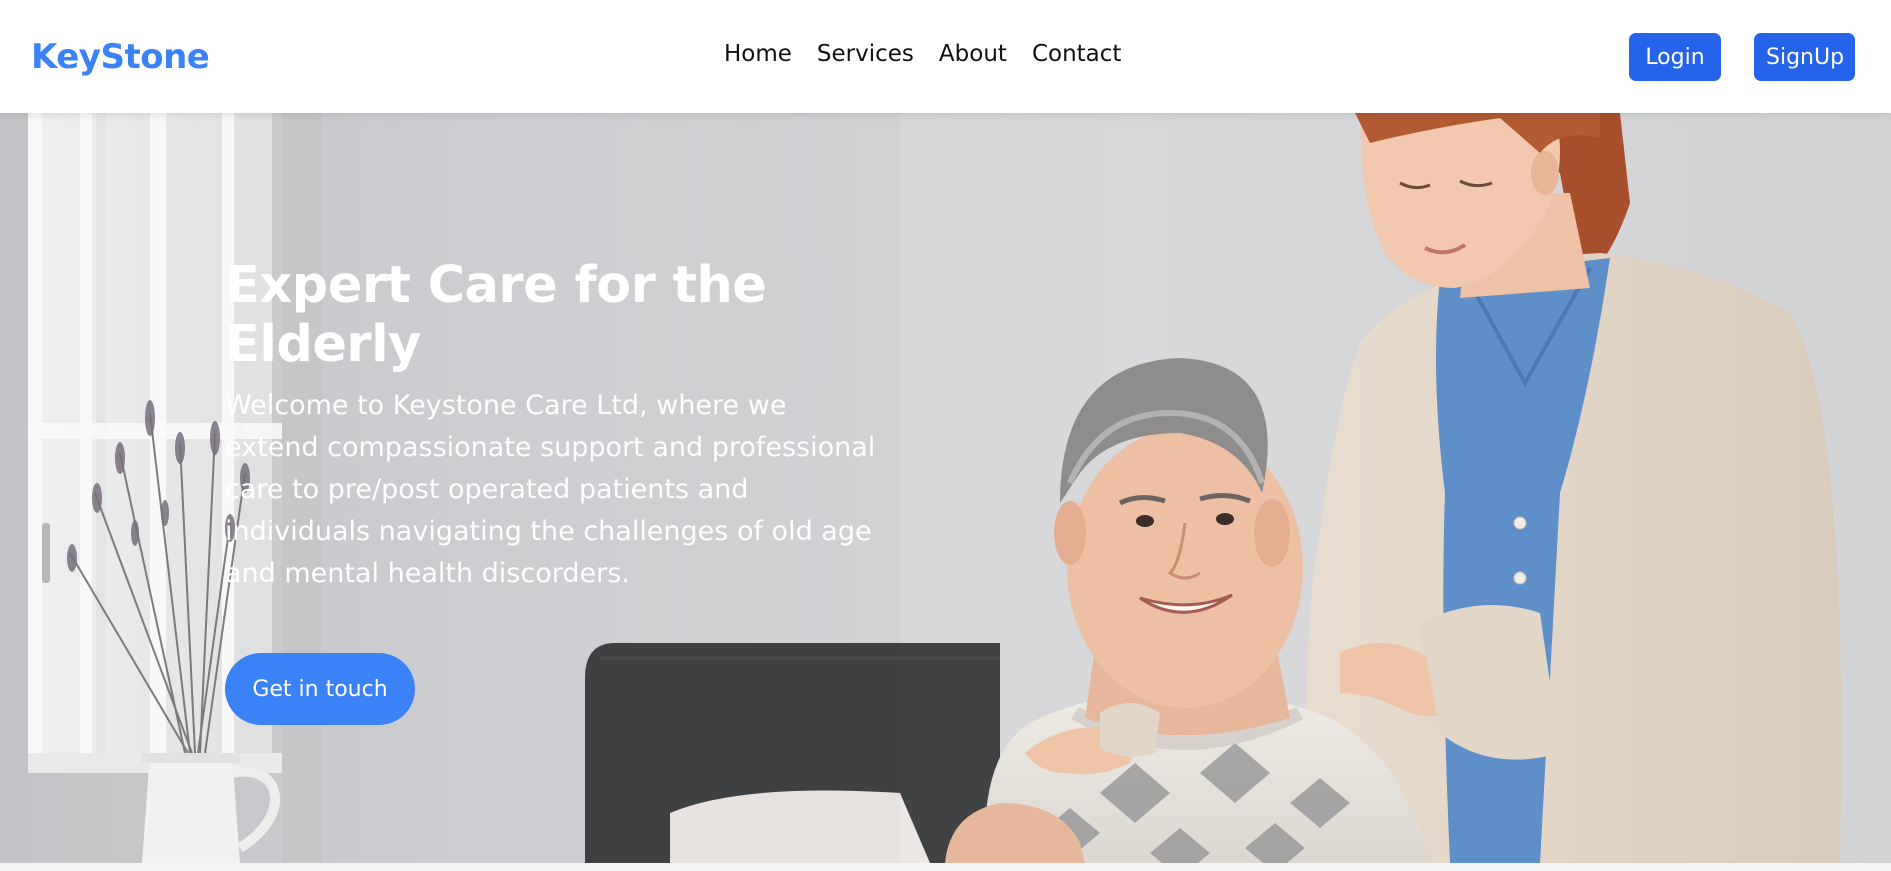  What do you see at coordinates (1804, 57) in the screenshot?
I see `signup-button: SignUp` at bounding box center [1804, 57].